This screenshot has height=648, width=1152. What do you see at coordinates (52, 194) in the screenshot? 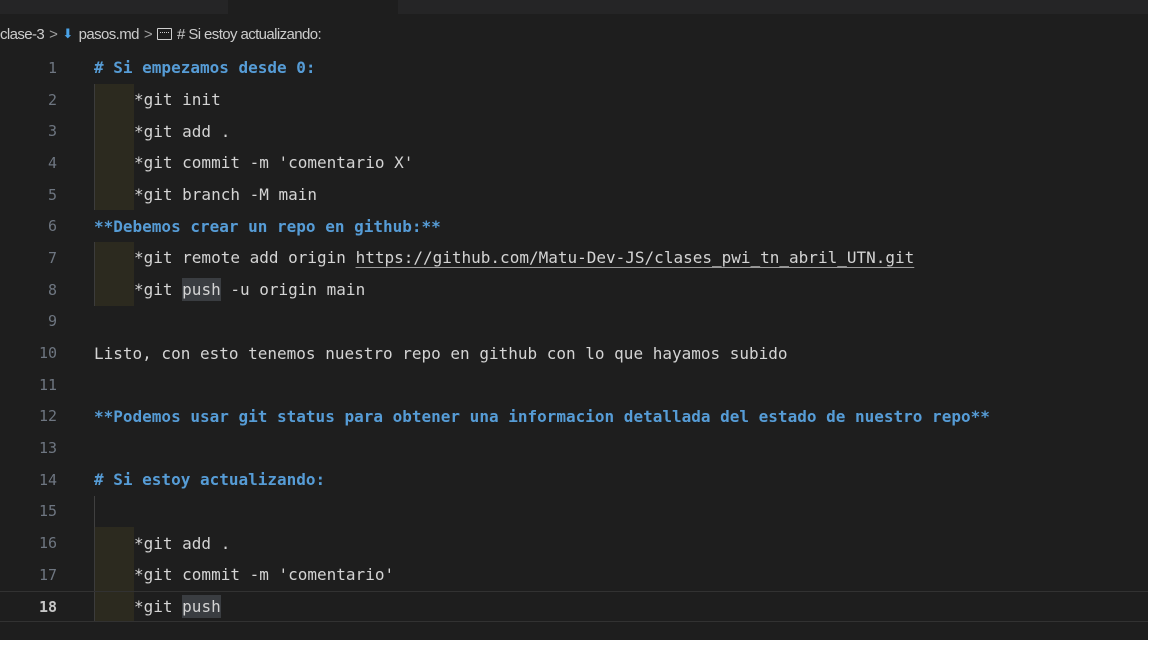
I see `line-number: 5` at bounding box center [52, 194].